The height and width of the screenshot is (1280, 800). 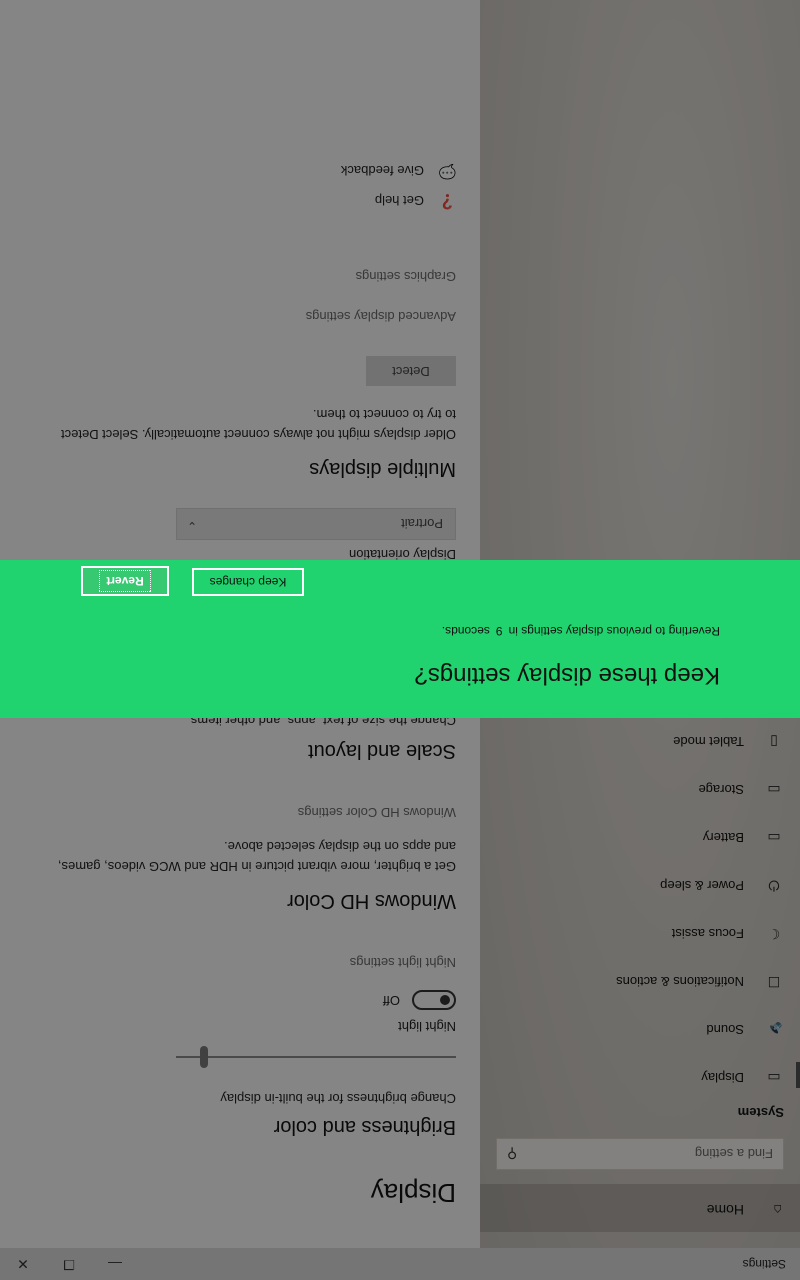 I want to click on countdown-seconds: 9, so click(x=499, y=631).